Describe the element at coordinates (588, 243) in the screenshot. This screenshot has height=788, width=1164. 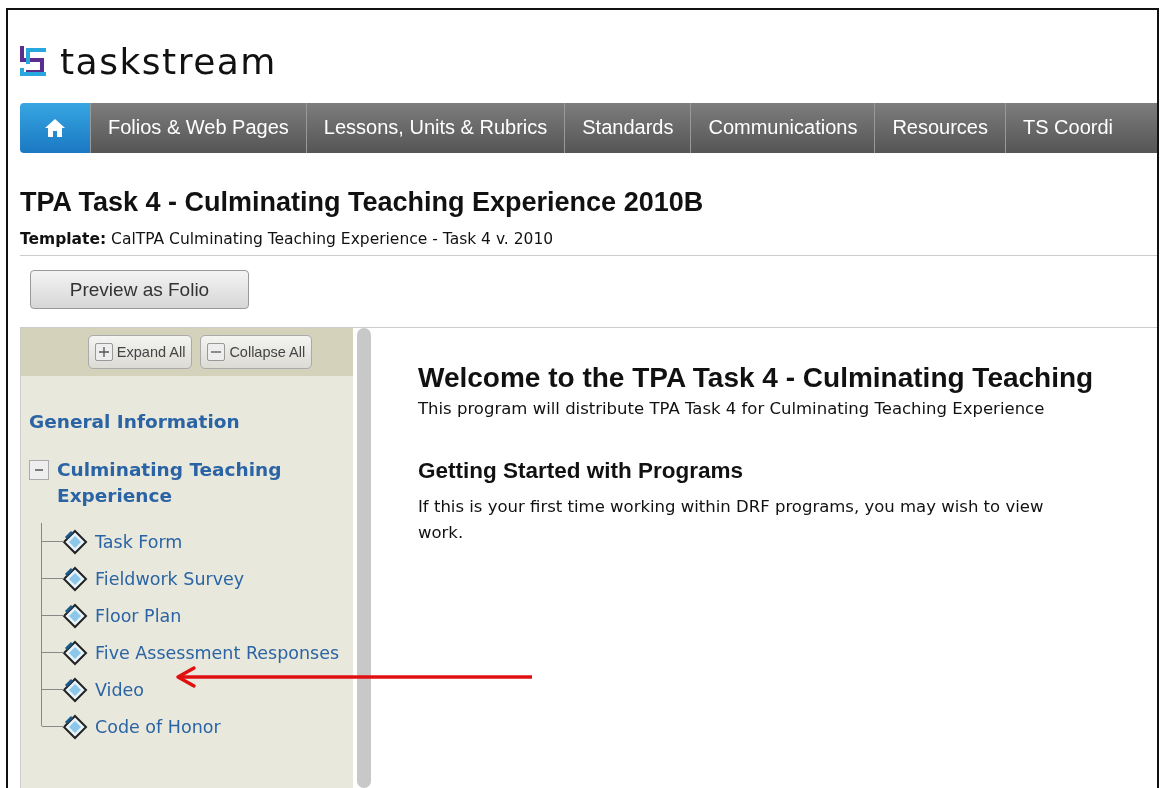
I see `template-text: Template: CalTPA Culminating Teaching Experience - Task 4 v. 2010` at that location.